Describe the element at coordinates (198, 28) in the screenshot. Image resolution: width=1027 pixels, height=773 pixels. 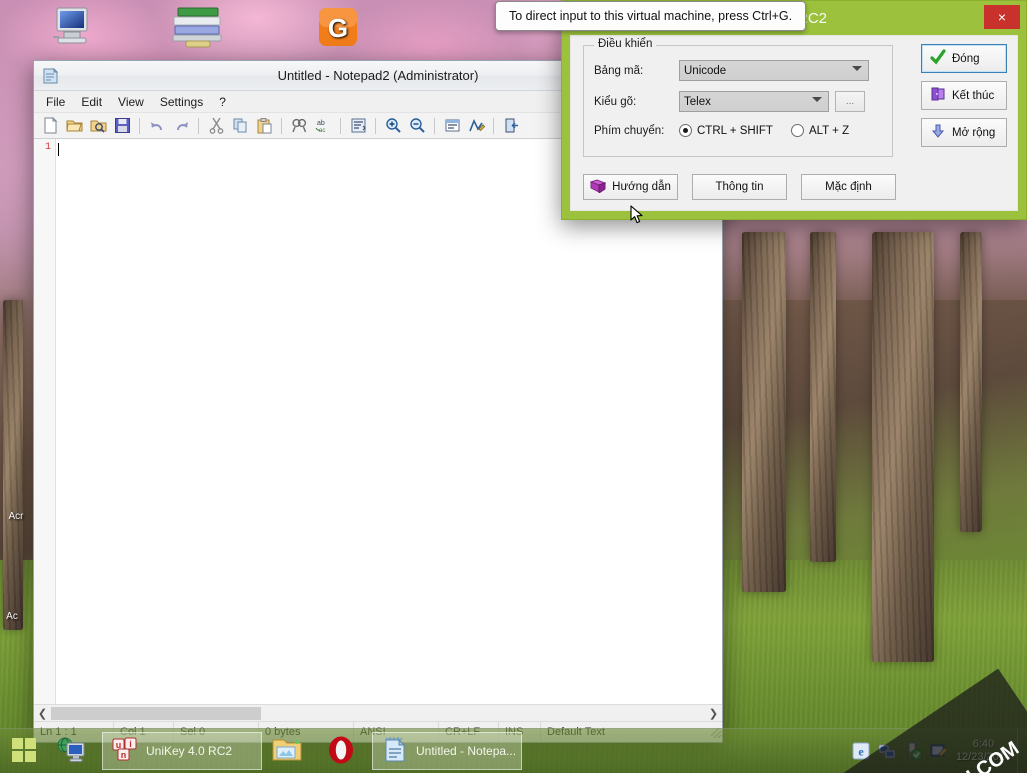
I see `desktop-icon-books` at that location.